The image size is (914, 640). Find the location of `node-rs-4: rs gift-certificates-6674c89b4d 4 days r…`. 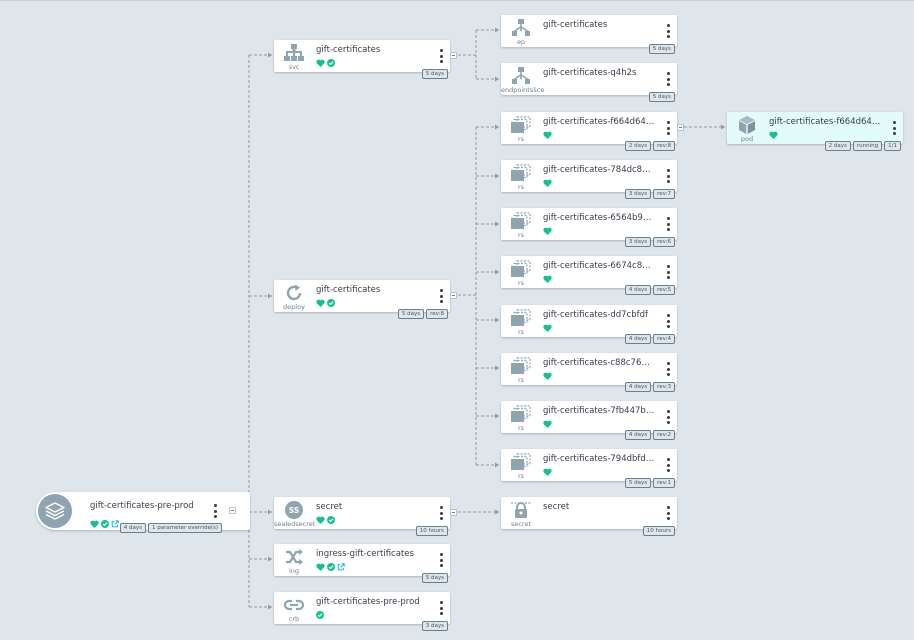

node-rs-4: rs gift-certificates-6674c89b4d 4 days r… is located at coordinates (589, 275).